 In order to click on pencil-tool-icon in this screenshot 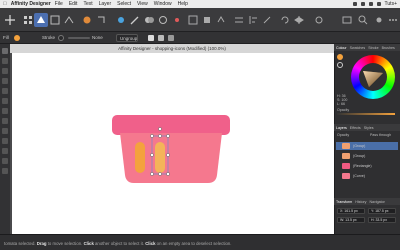, I will do `click(5, 91)`.